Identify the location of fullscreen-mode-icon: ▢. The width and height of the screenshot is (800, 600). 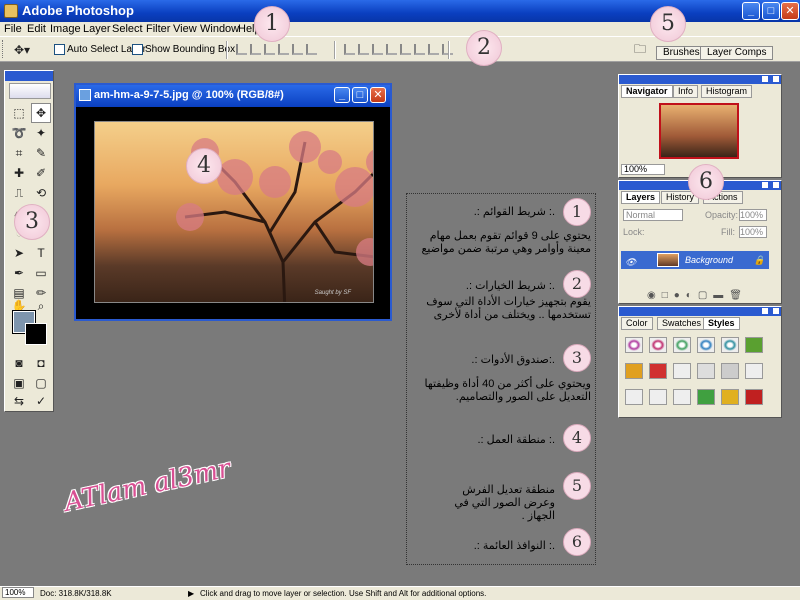
(41, 383).